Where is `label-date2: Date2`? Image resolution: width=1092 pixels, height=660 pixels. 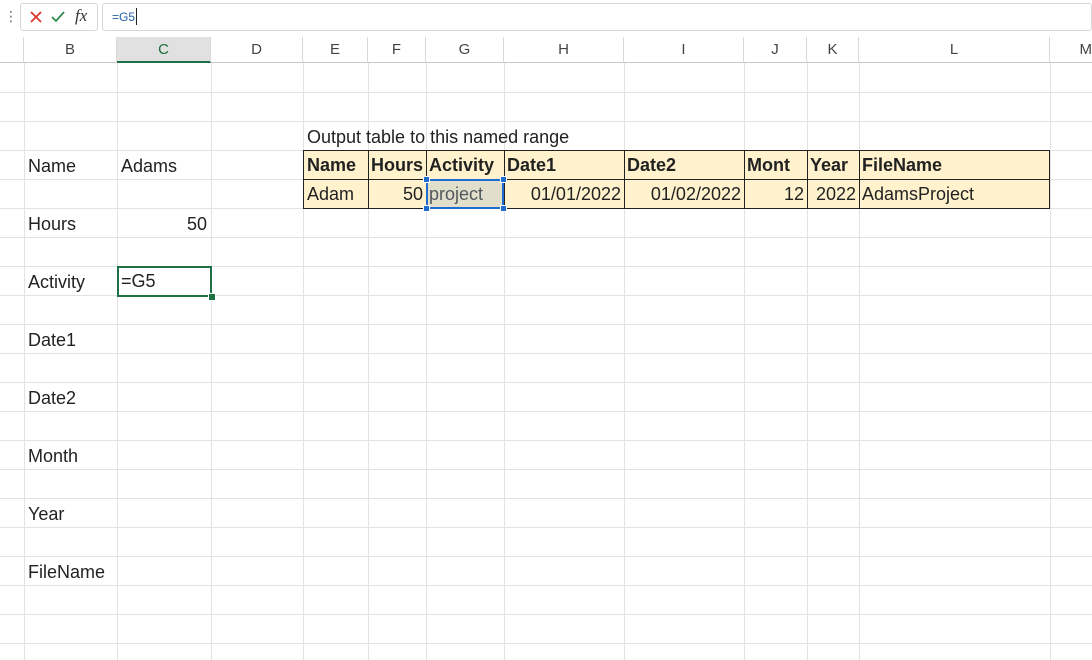
label-date2: Date2 is located at coordinates (70, 398).